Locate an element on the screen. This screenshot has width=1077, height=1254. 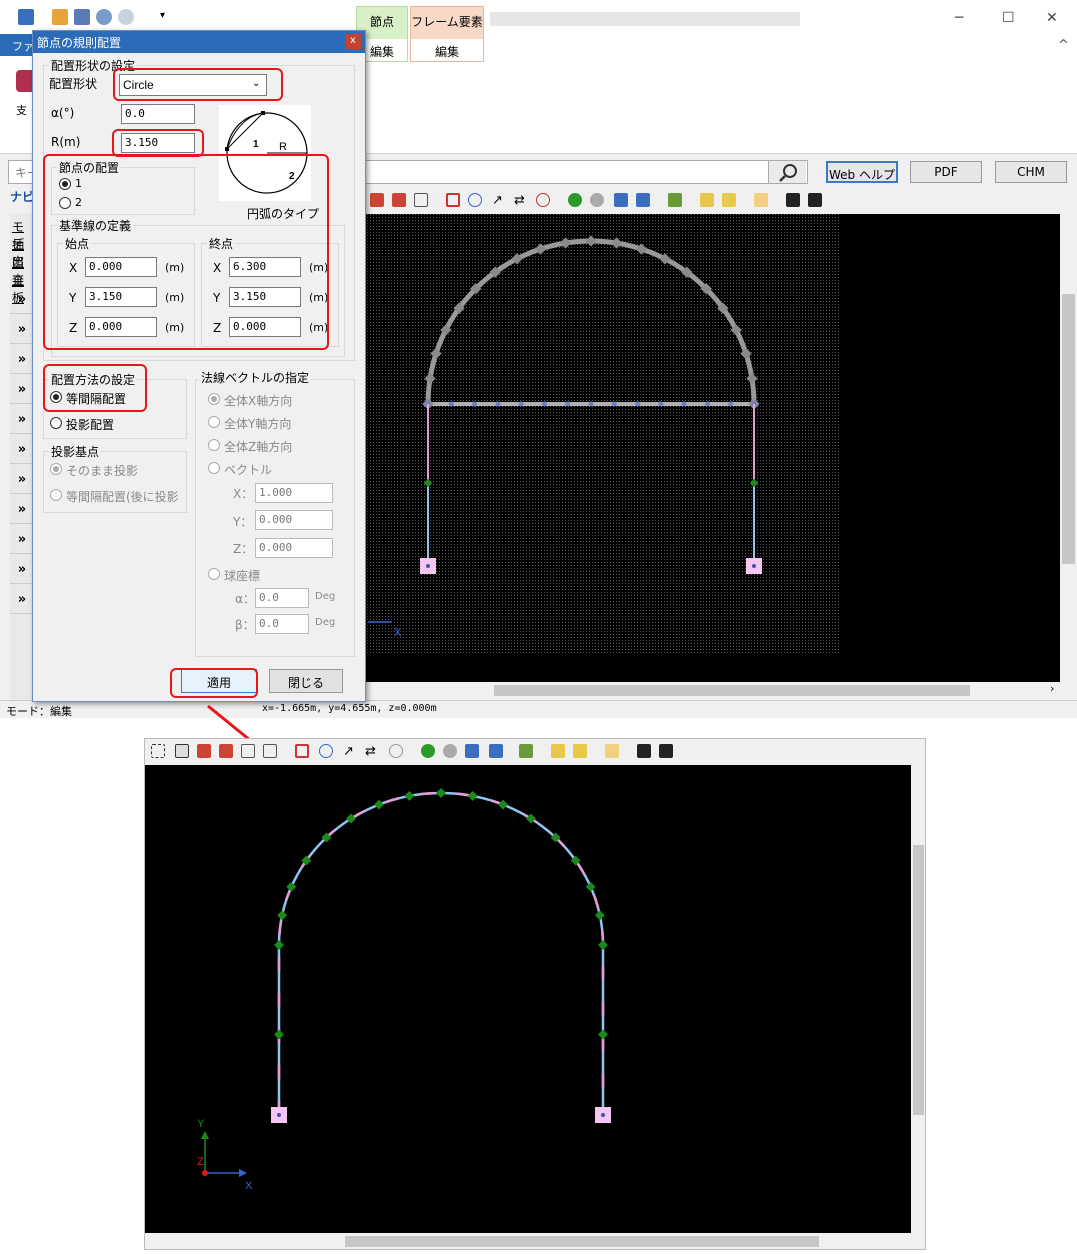
sph-beta-input: 0.0 is located at coordinates (282, 624).